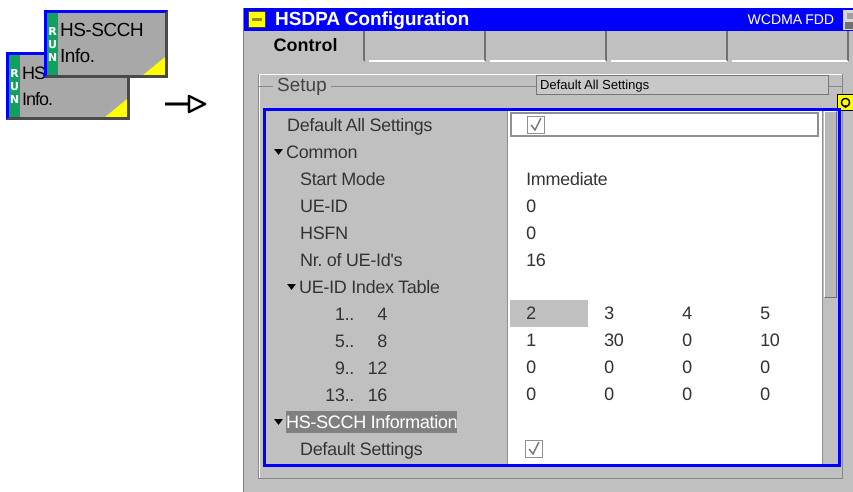 The image size is (853, 492). Describe the element at coordinates (34, 73) in the screenshot. I see `softkey-label: HS` at that location.